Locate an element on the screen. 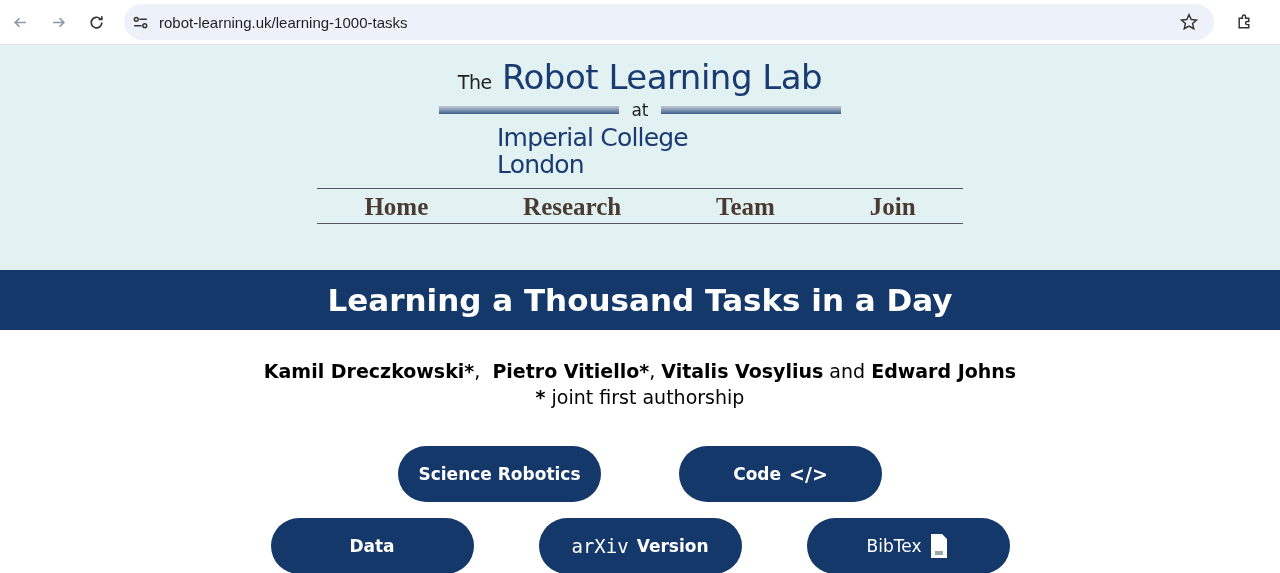 This screenshot has height=573, width=1280. link-button: Data is located at coordinates (372, 545).